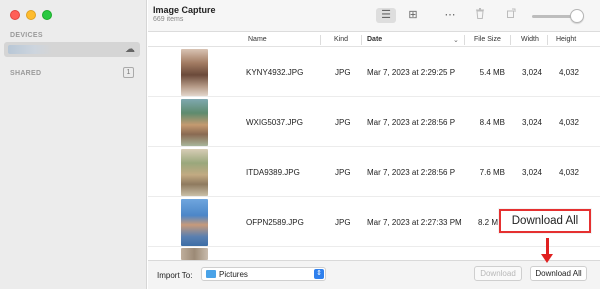  I want to click on file-size: 5.4 MB, so click(492, 72).